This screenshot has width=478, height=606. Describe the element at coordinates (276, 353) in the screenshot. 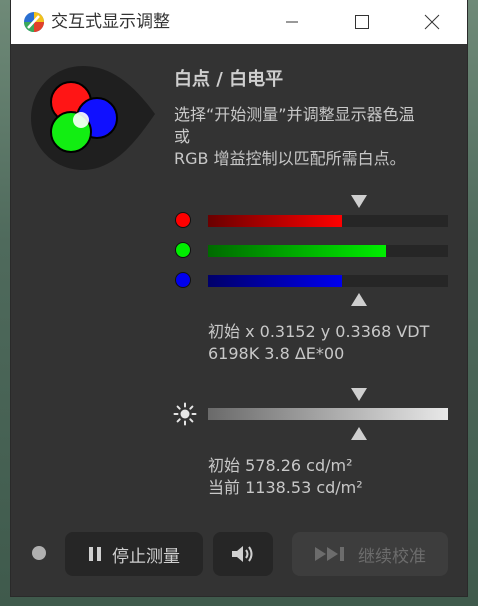

I see `color-temp-line: 6198K 3.8 ΔE*00` at that location.